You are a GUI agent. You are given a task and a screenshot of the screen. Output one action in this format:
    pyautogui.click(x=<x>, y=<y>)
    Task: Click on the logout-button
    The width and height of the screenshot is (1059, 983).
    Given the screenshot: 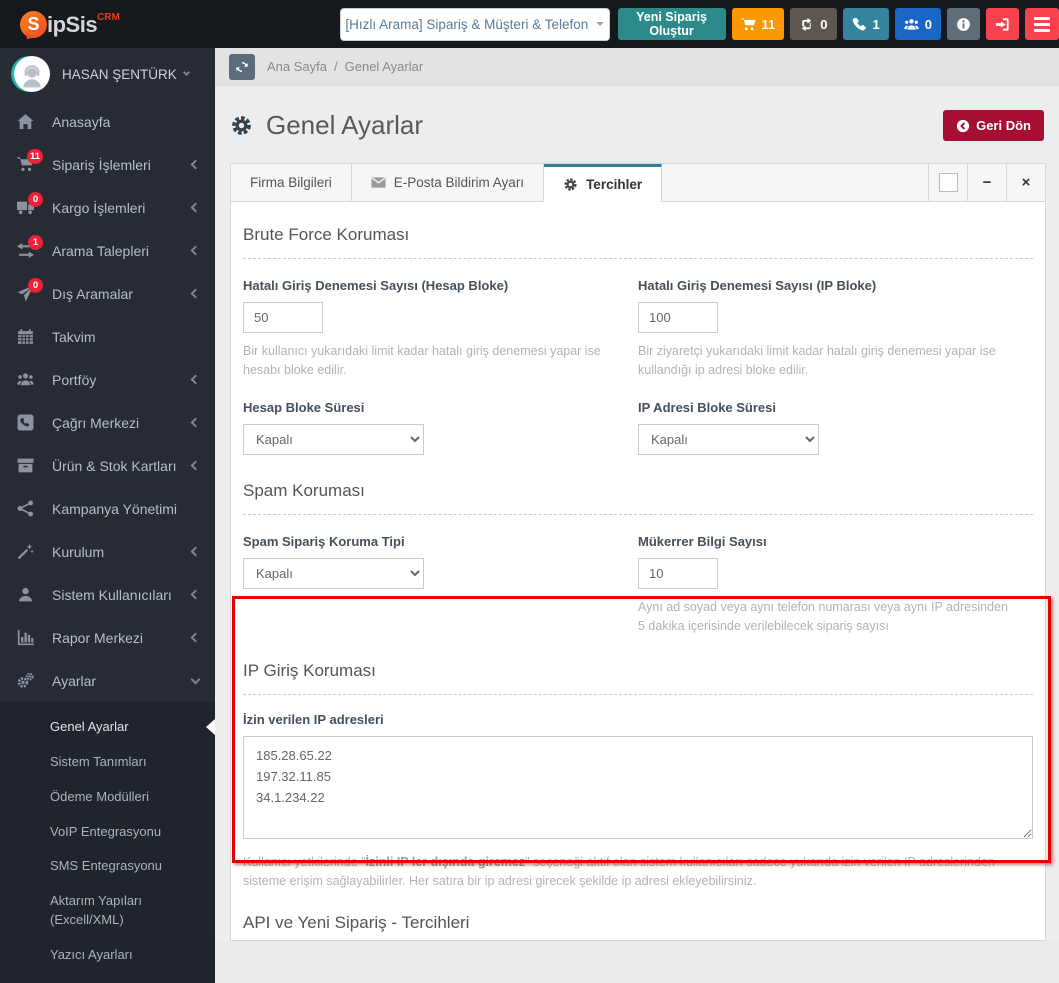 What is the action you would take?
    pyautogui.click(x=1002, y=24)
    